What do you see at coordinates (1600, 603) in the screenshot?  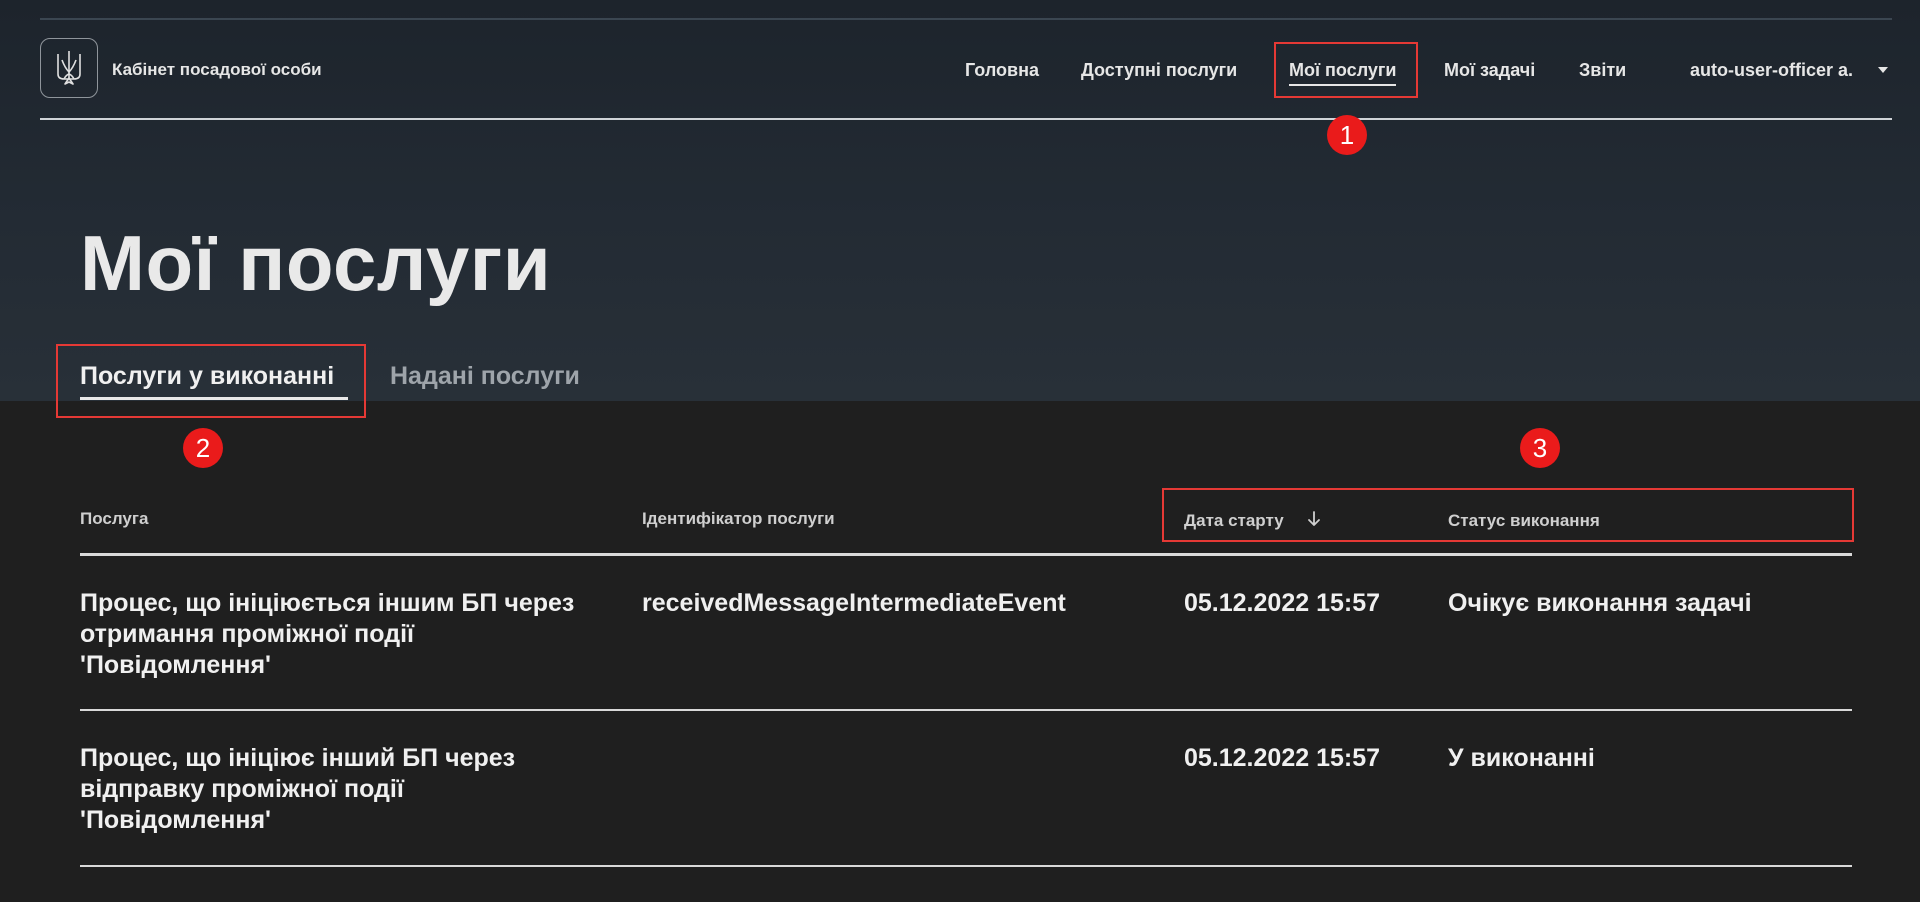 I see `row-status: Очікує виконання задачі` at bounding box center [1600, 603].